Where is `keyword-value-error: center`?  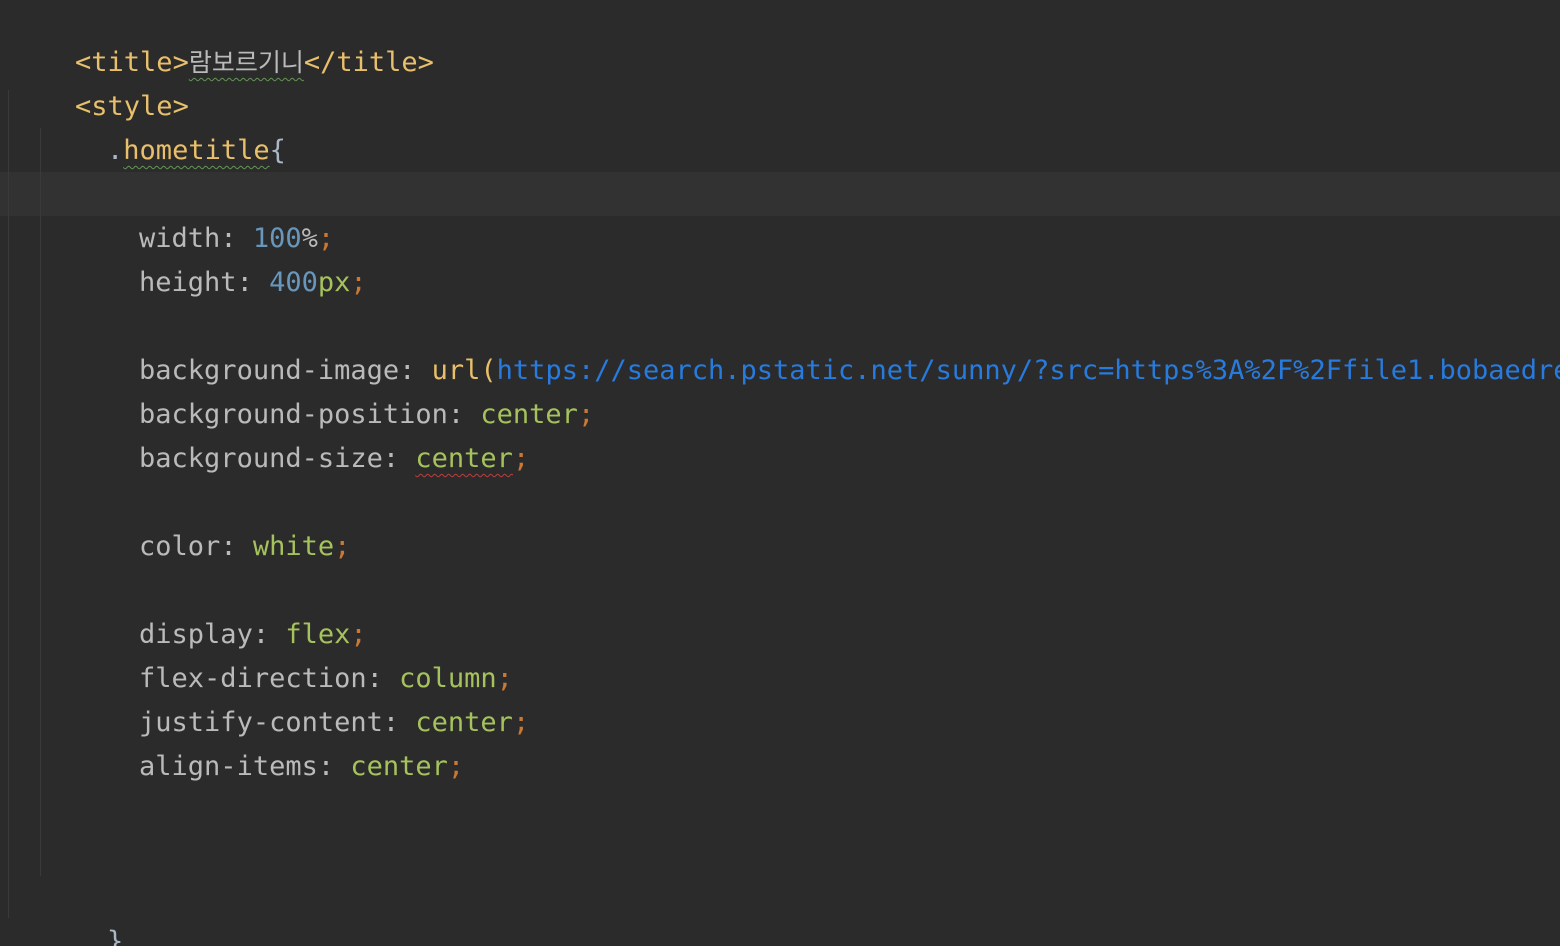
keyword-value-error: center is located at coordinates (464, 458).